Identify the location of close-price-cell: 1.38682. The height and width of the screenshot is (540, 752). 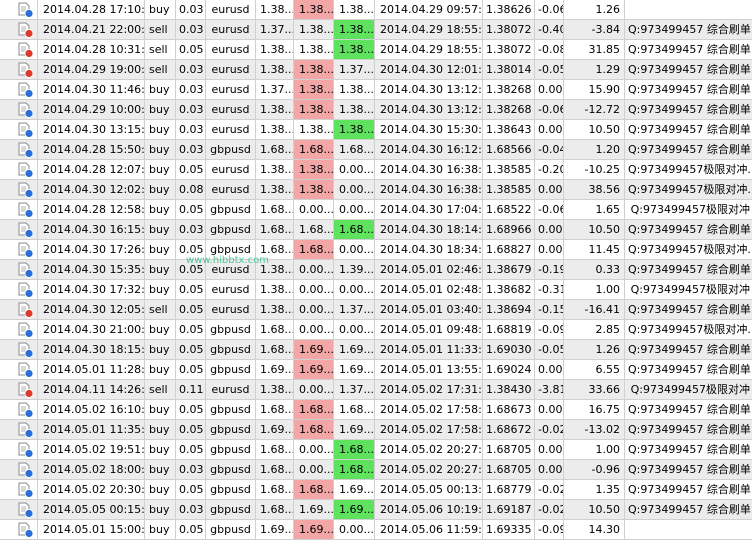
(509, 289).